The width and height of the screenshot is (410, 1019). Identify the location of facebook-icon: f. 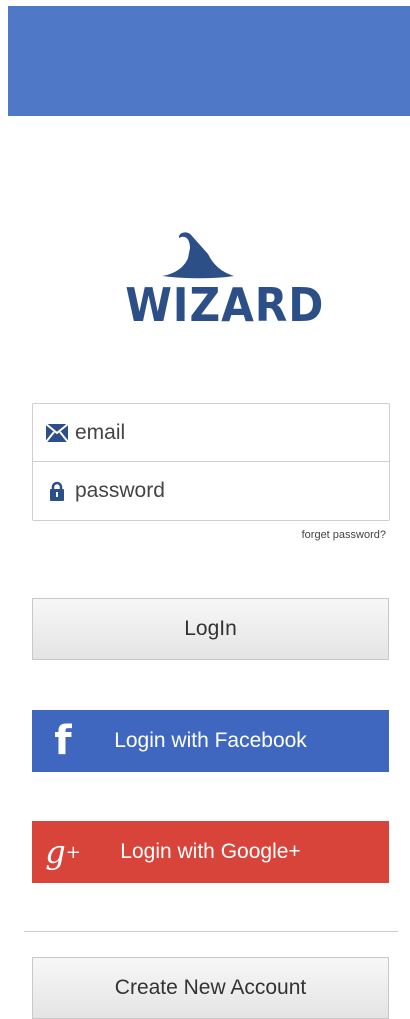
(63, 741).